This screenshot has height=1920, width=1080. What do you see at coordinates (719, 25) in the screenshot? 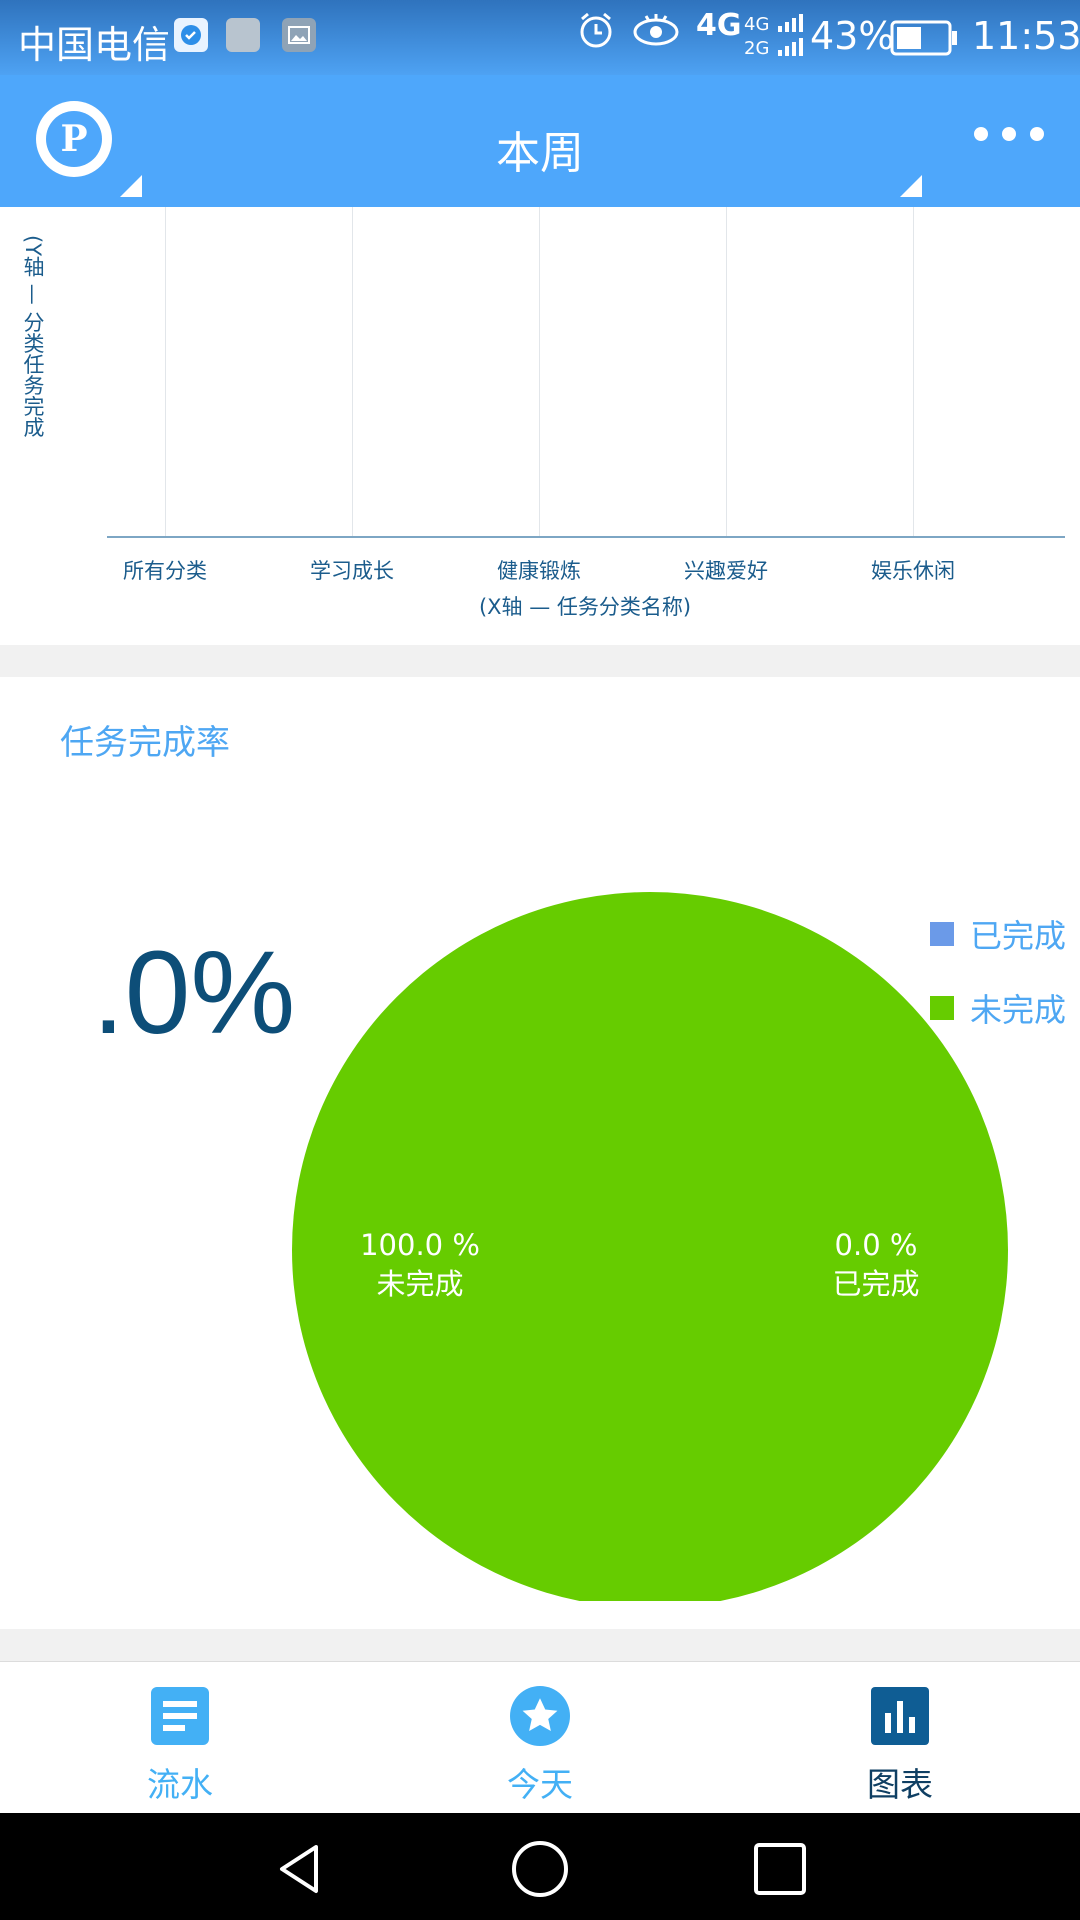
I see `network-type: 4G` at bounding box center [719, 25].